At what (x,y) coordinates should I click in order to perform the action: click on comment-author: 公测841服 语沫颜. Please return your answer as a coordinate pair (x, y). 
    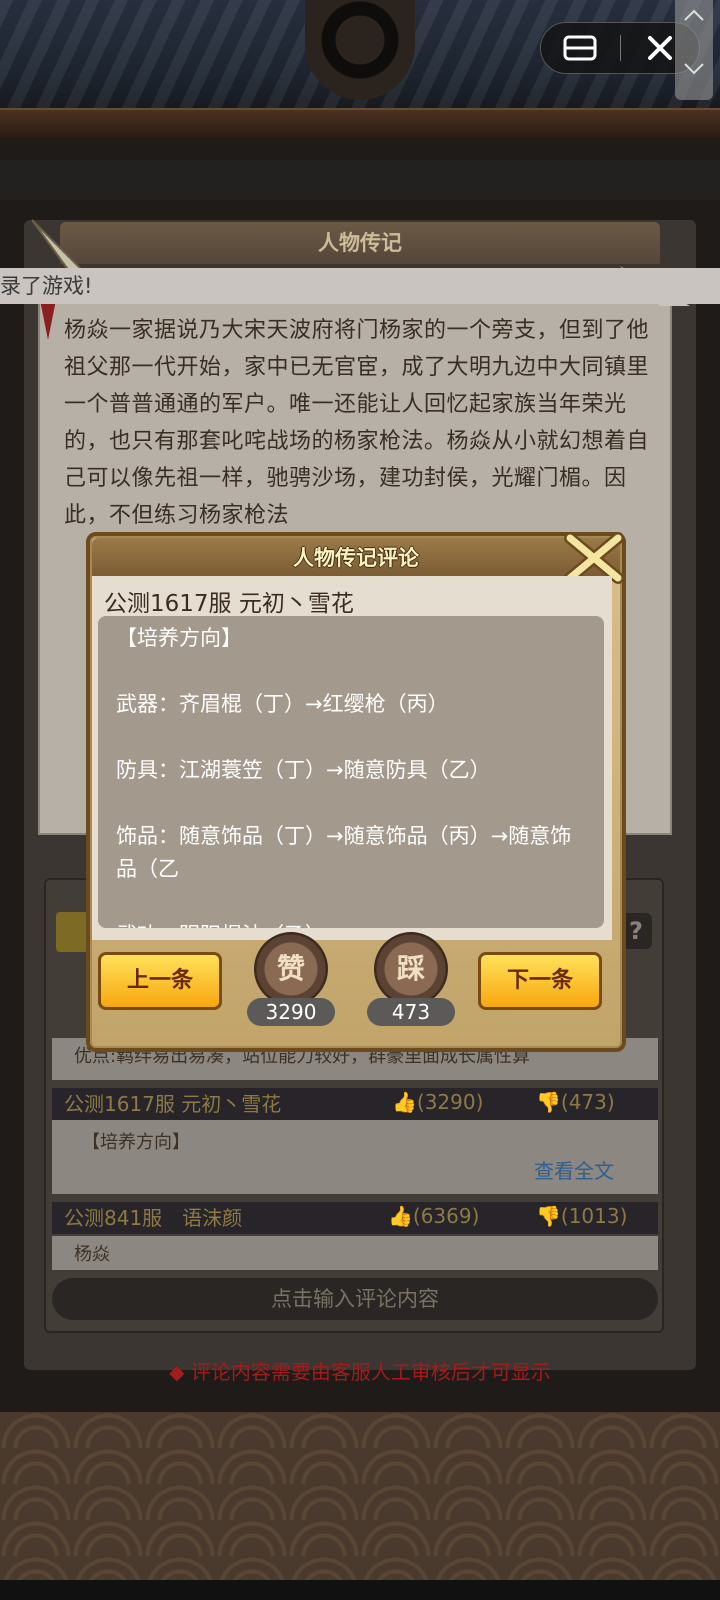
    Looking at the image, I should click on (153, 1218).